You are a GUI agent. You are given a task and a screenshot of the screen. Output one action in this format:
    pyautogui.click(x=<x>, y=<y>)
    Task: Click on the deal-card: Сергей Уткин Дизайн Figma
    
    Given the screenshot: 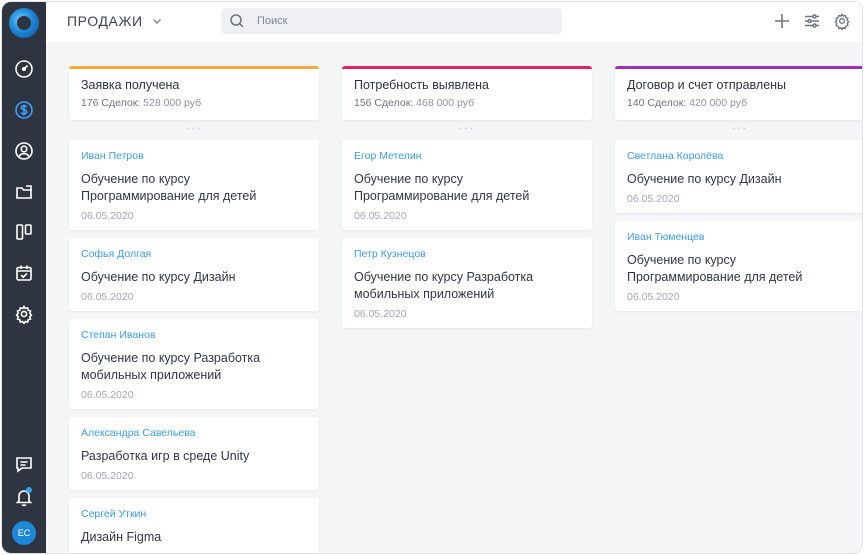 What is the action you would take?
    pyautogui.click(x=194, y=525)
    